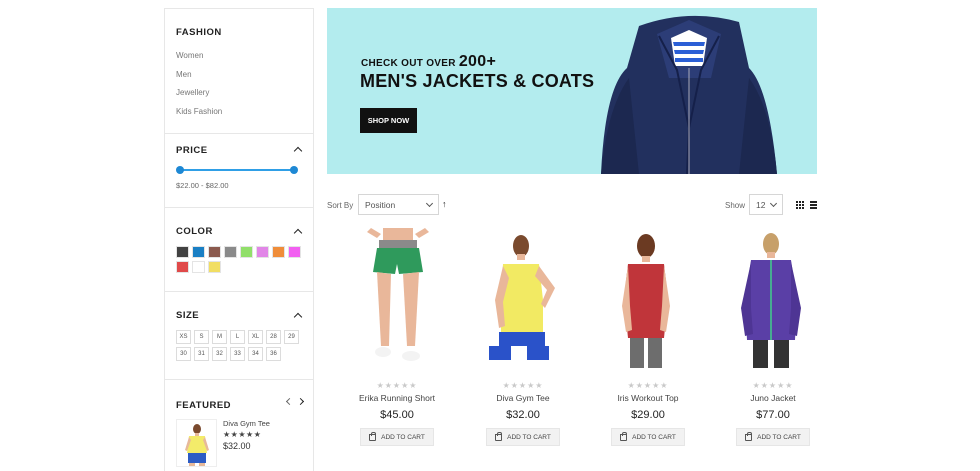  I want to click on sort-by-label: Sort By, so click(340, 205).